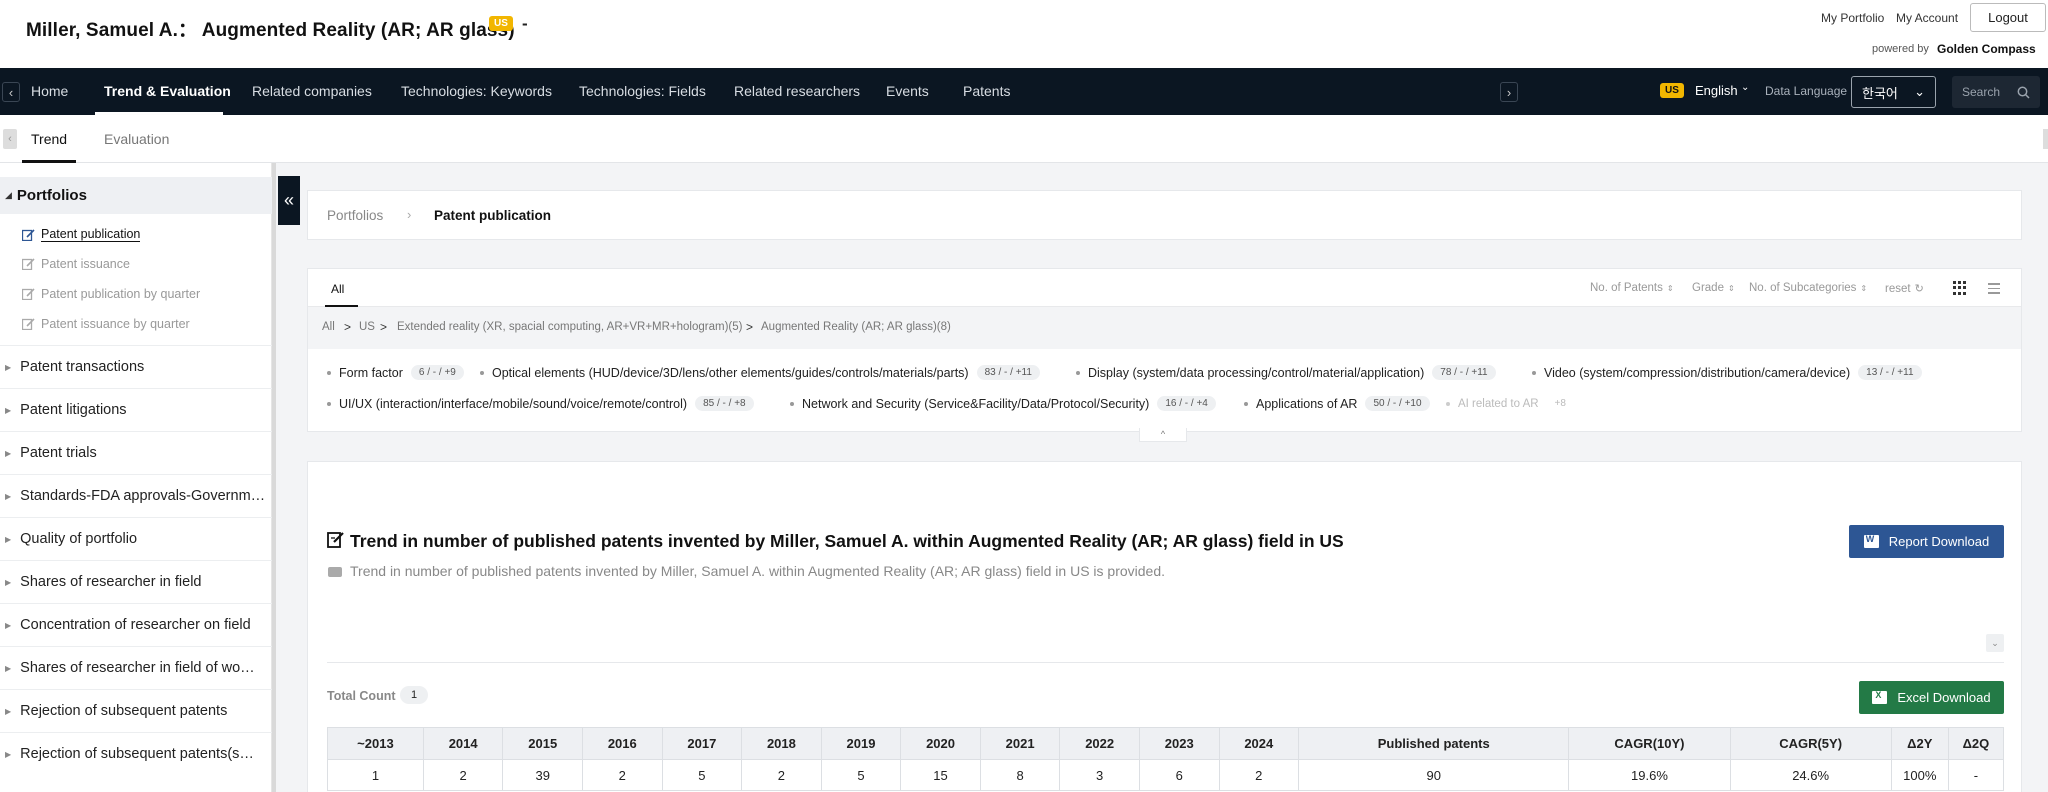 This screenshot has width=2048, height=792. What do you see at coordinates (463, 775) in the screenshot?
I see `table-cell: 2` at bounding box center [463, 775].